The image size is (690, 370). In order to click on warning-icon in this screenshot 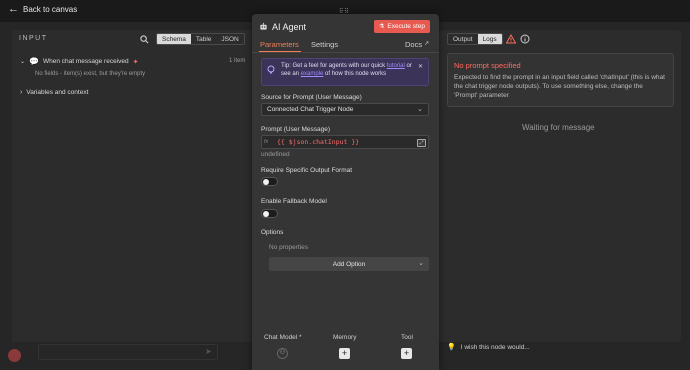, I will do `click(511, 39)`.